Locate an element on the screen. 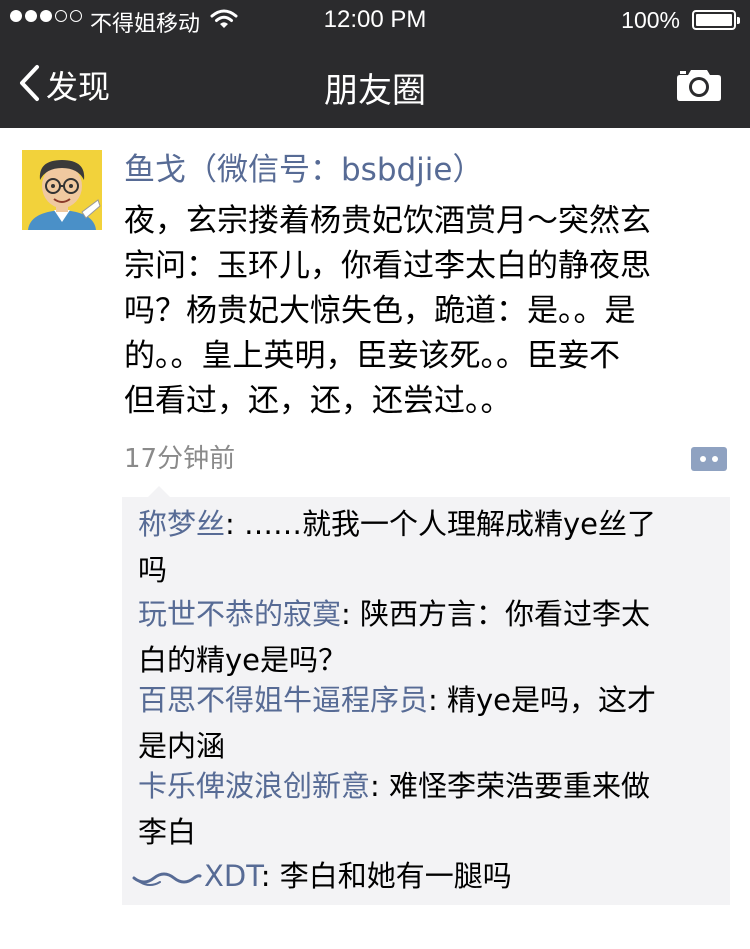 The image size is (750, 949). battery-fill is located at coordinates (714, 20).